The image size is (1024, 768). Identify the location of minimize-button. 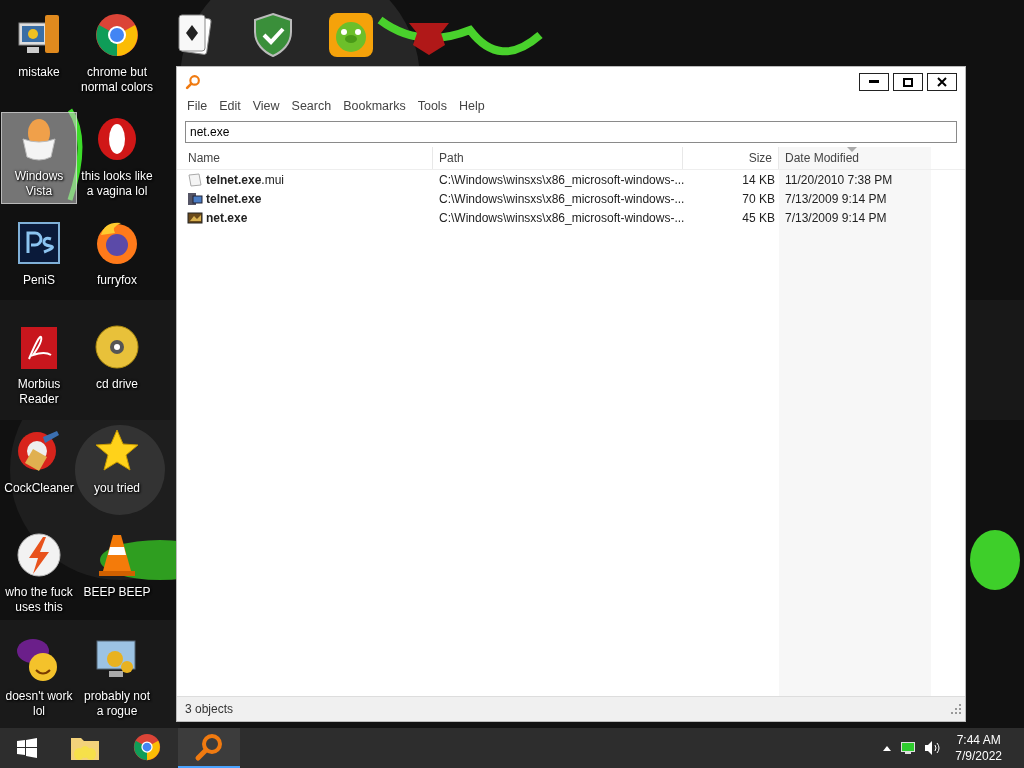
(874, 82).